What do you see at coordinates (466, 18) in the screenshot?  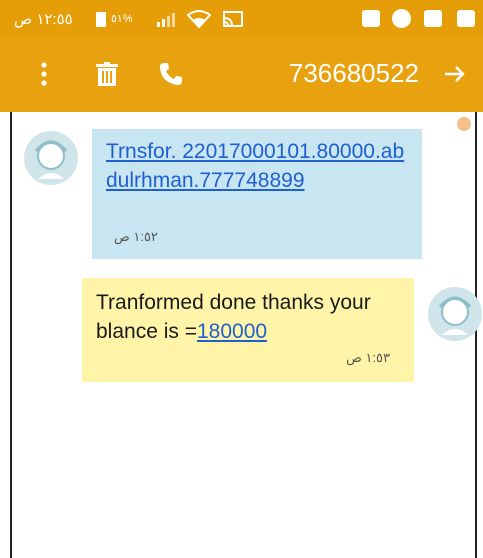 I see `video-icon` at bounding box center [466, 18].